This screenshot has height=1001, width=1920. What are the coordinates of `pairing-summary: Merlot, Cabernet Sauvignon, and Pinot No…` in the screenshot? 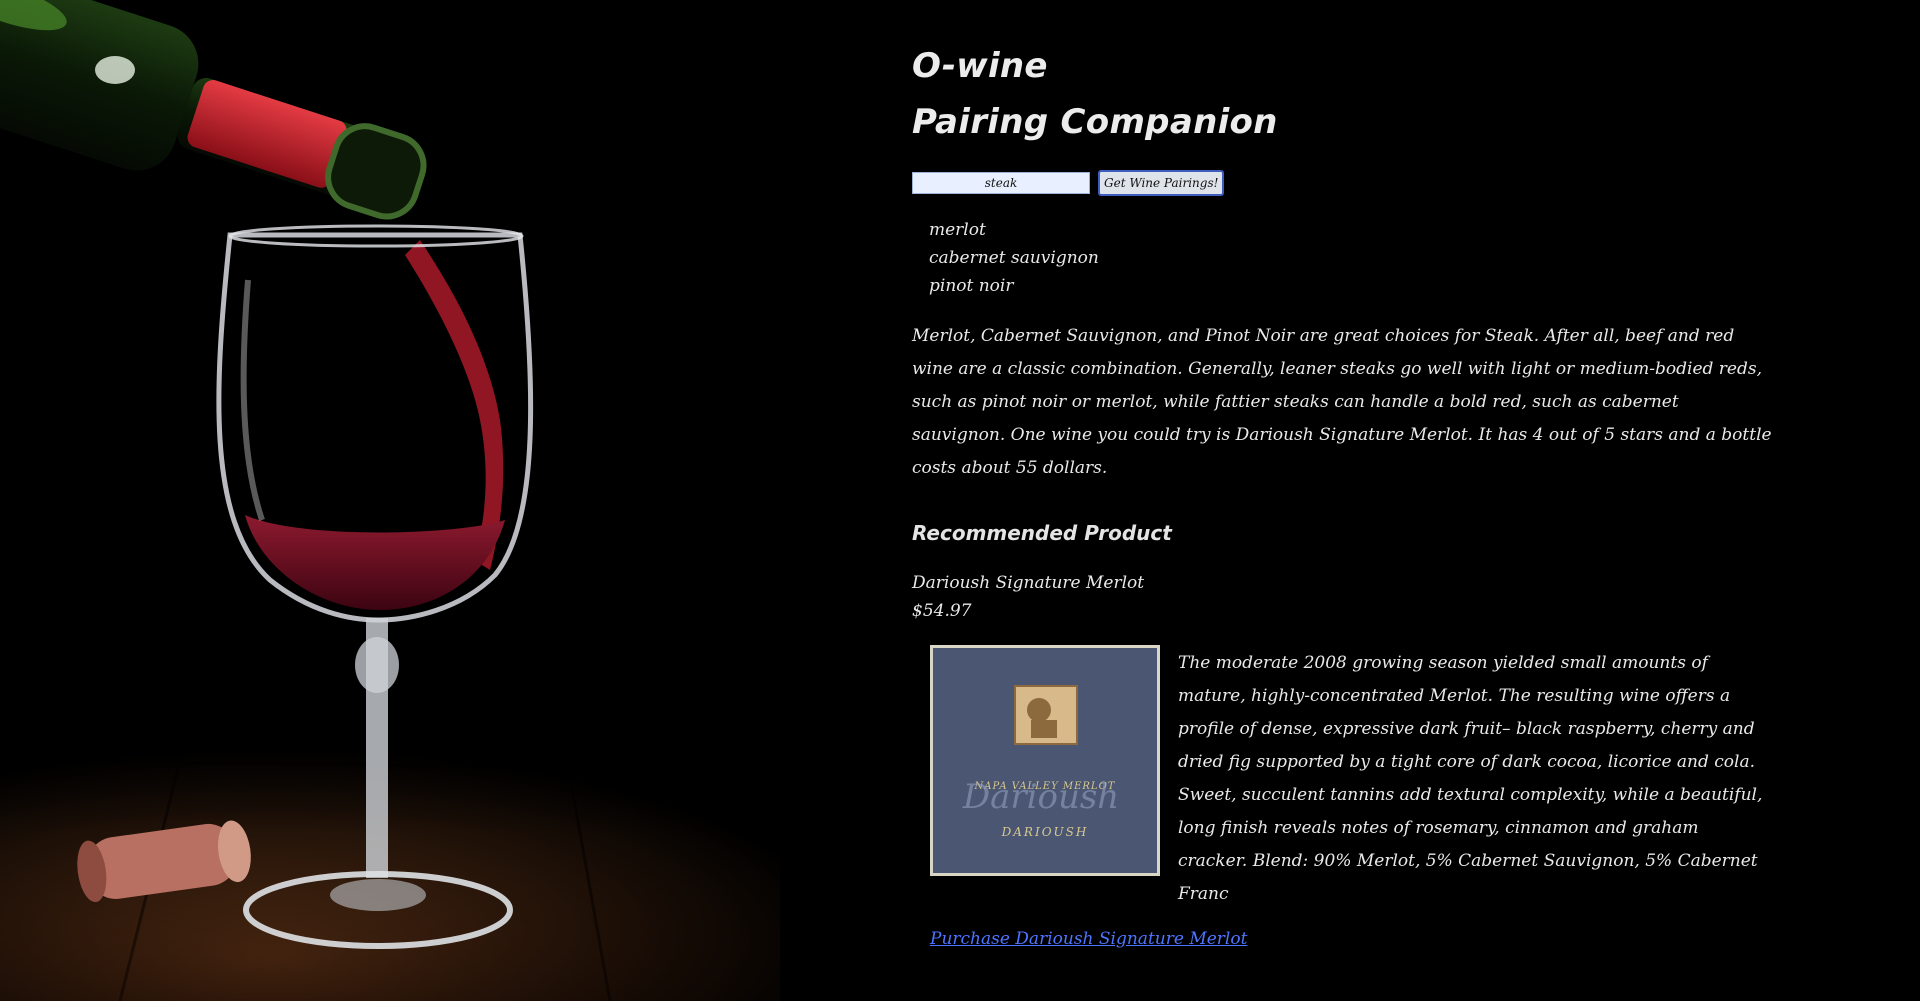 It's located at (1342, 402).